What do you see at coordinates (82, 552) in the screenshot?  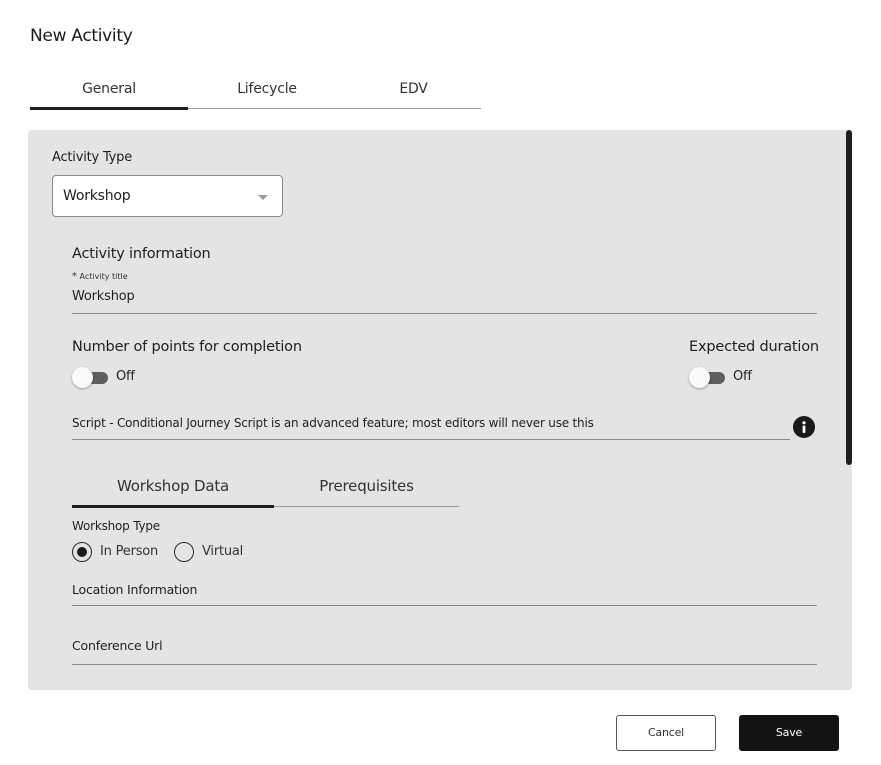 I see `radio-in-person` at bounding box center [82, 552].